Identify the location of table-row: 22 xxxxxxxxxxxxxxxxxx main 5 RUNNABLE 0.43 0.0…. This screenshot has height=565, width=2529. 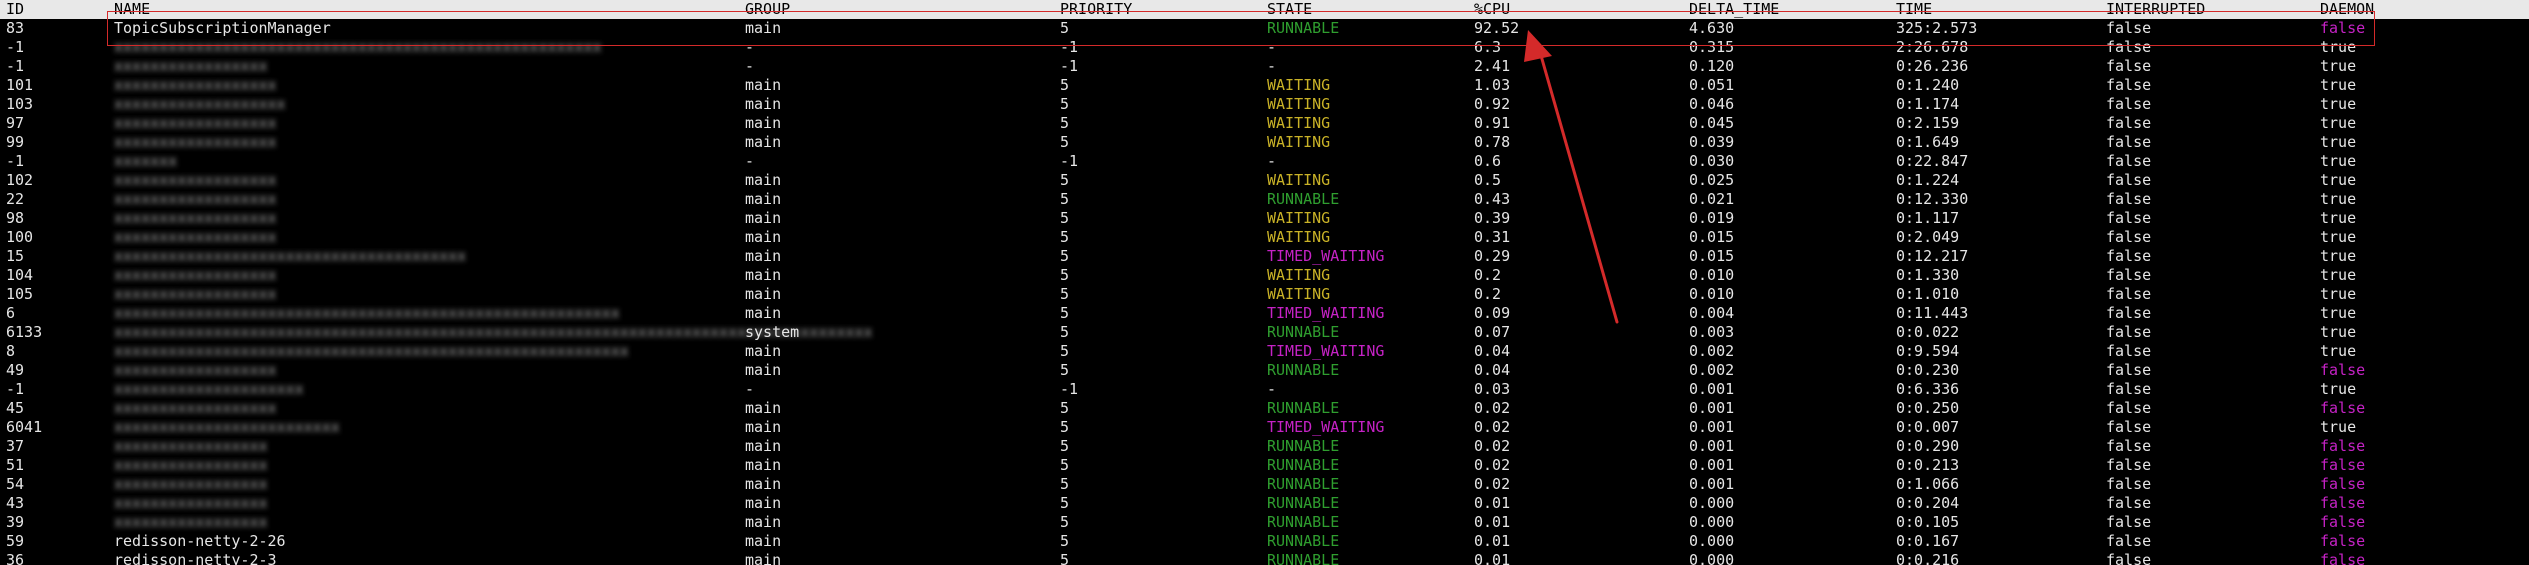
(1264, 199).